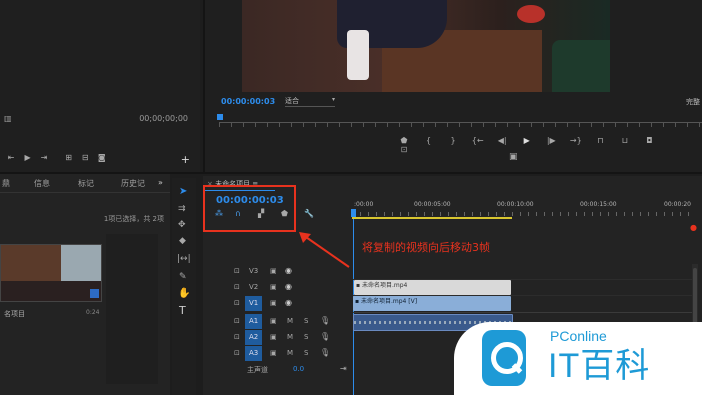 The width and height of the screenshot is (702, 395). Describe the element at coordinates (432, 218) in the screenshot. I see `work-area-bar` at that location.